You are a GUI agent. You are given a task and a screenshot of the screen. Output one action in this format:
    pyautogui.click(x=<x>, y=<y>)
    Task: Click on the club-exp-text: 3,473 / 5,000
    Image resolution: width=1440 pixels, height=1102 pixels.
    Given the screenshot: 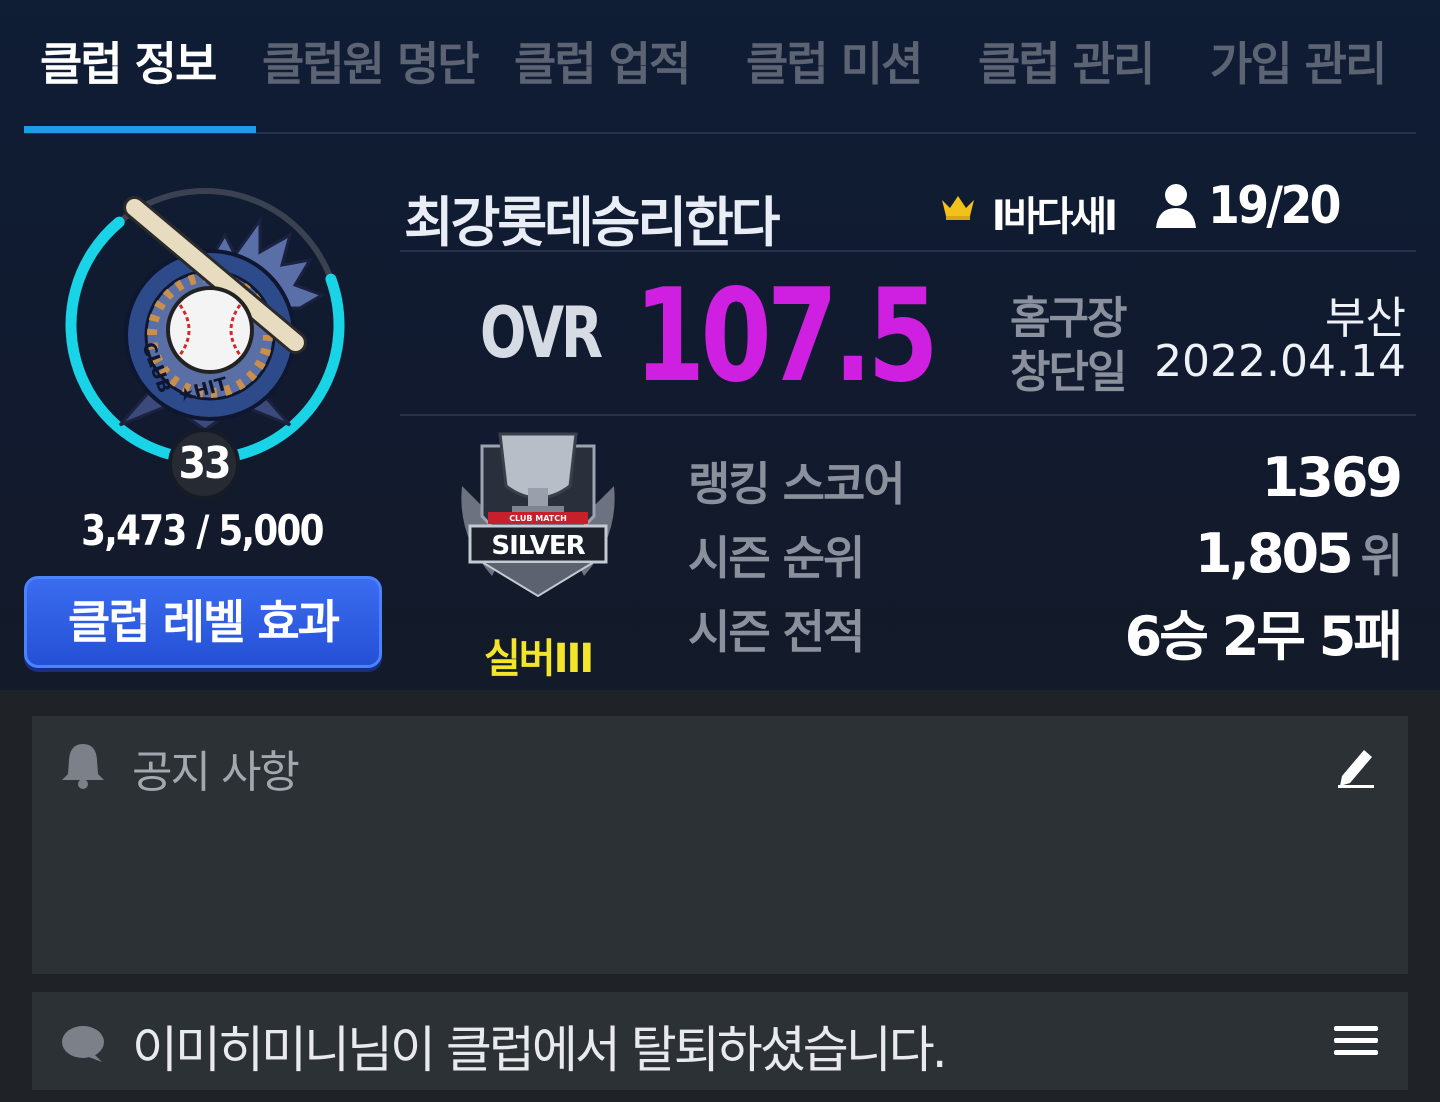 What is the action you would take?
    pyautogui.click(x=202, y=530)
    